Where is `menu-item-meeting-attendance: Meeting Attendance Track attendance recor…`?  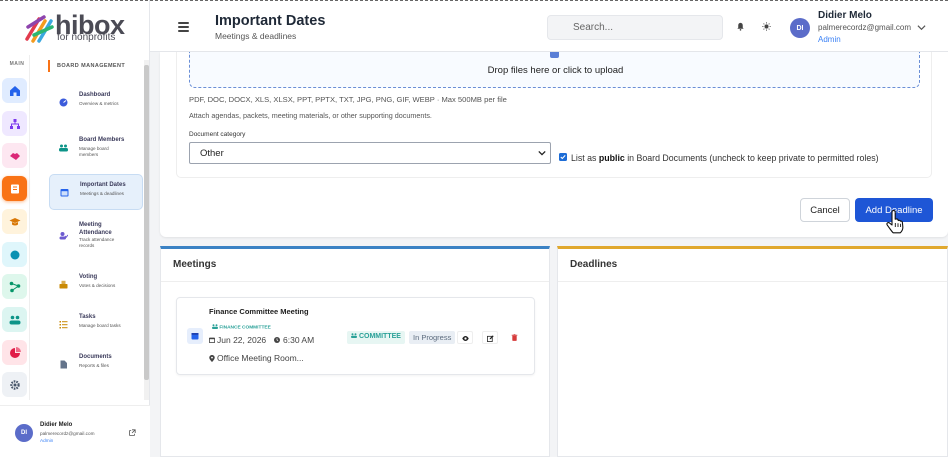
menu-item-meeting-attendance: Meeting Attendance Track attendance recor… is located at coordinates (96, 236).